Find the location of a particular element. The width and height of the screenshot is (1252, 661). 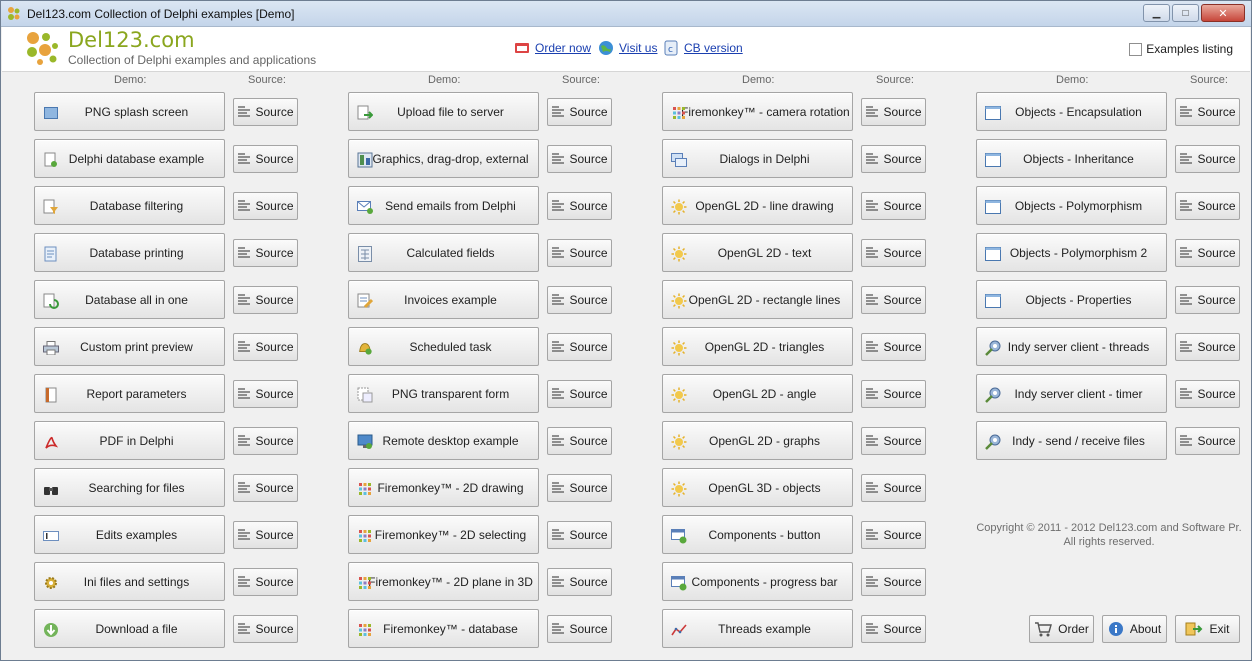

demo-button: Invoices example is located at coordinates (443, 299).